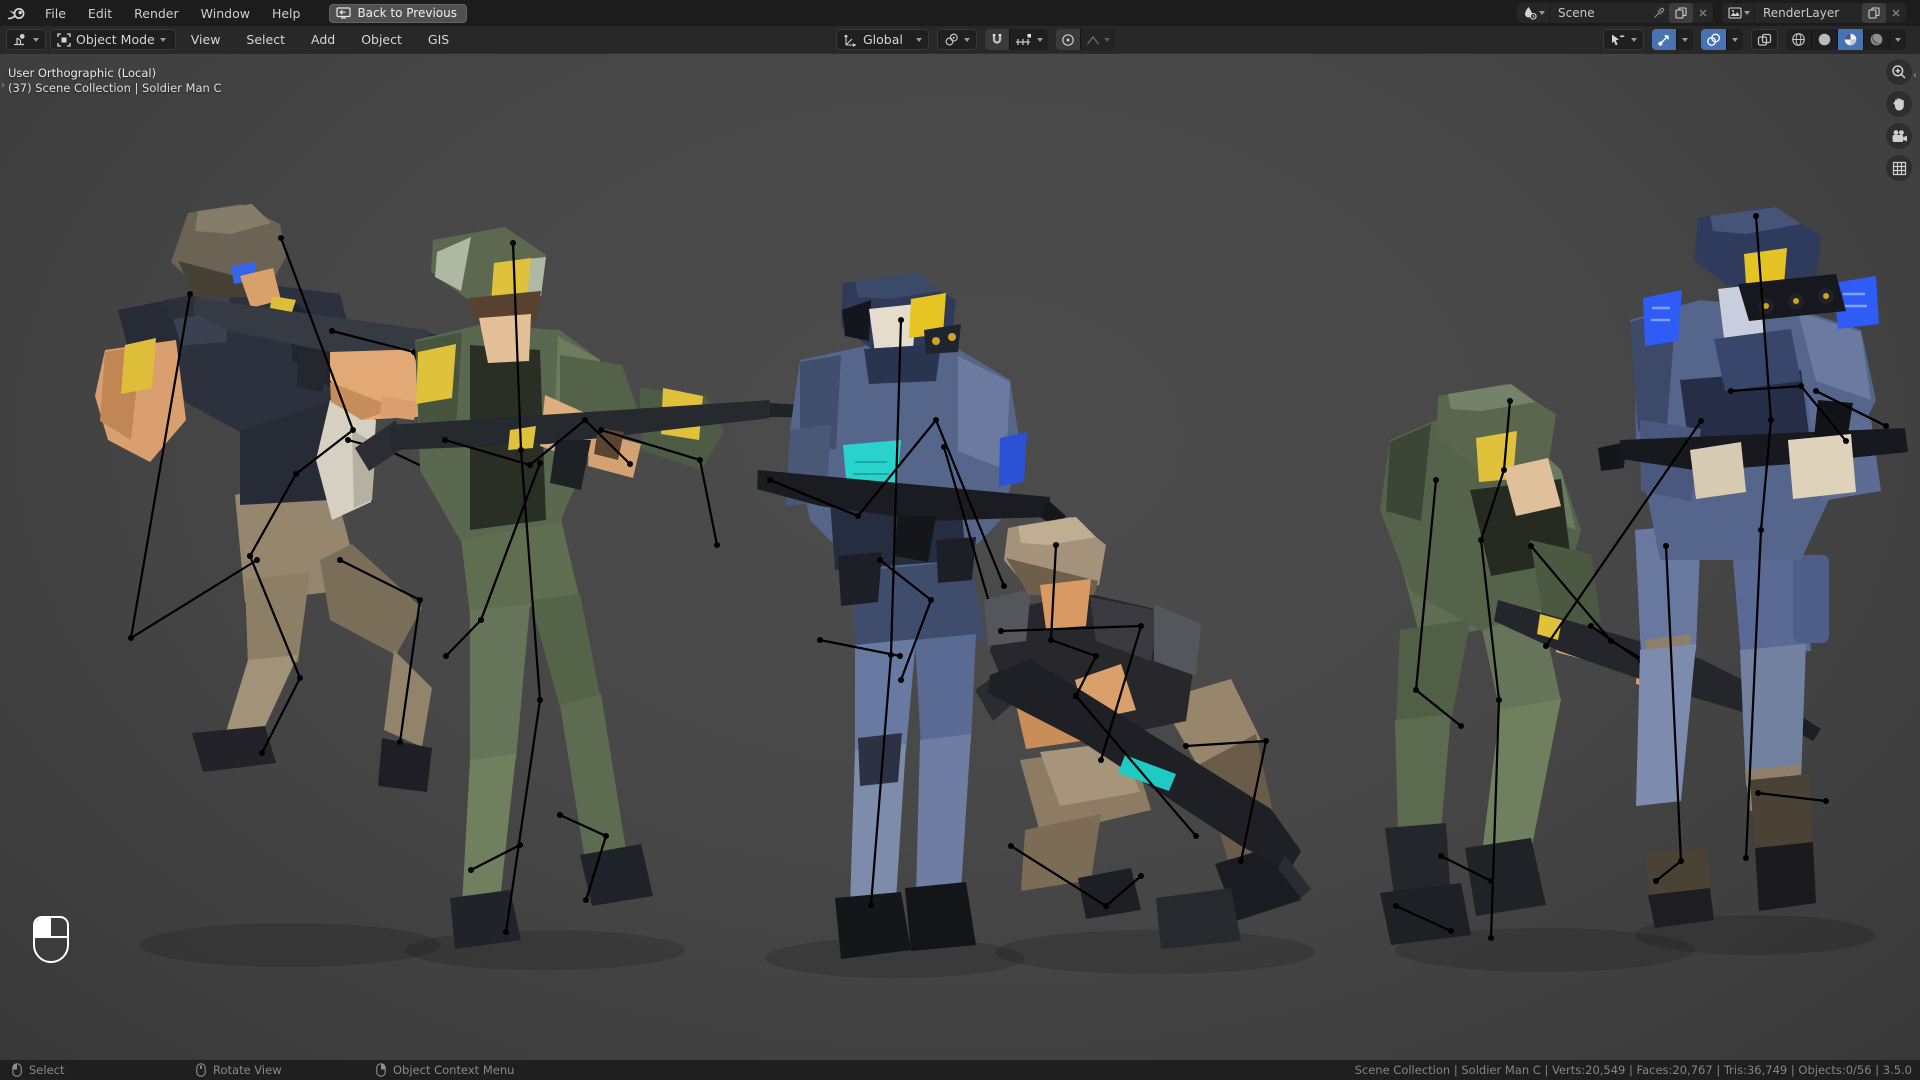 The image size is (1920, 1080). Describe the element at coordinates (201, 1070) in the screenshot. I see `mouse-middle-icon` at that location.